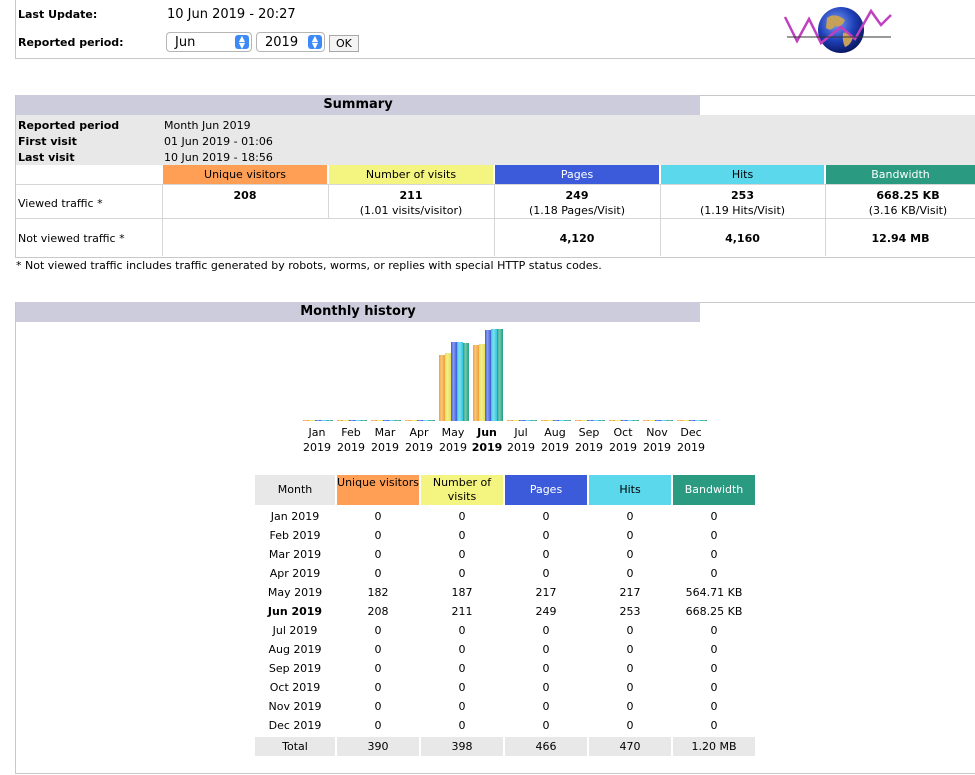 The height and width of the screenshot is (775, 975). I want to click on history-cell-month: Nov 2019, so click(295, 706).